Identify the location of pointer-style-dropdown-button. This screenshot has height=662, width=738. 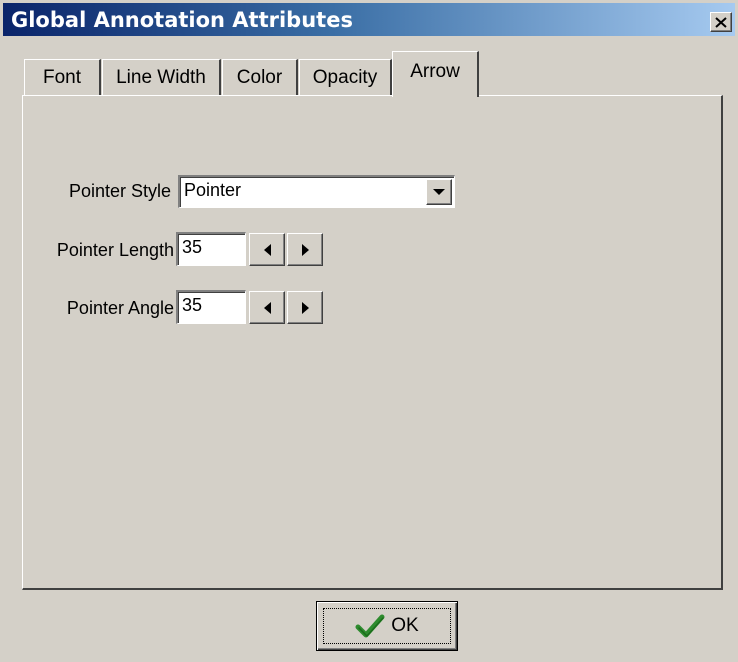
(439, 192).